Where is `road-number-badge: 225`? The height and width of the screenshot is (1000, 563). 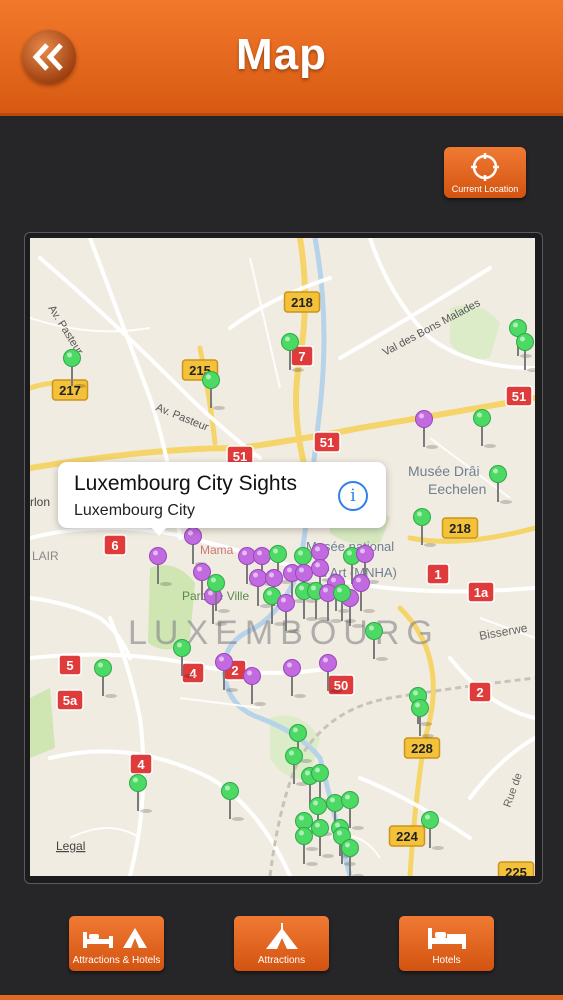 road-number-badge: 225 is located at coordinates (516, 868).